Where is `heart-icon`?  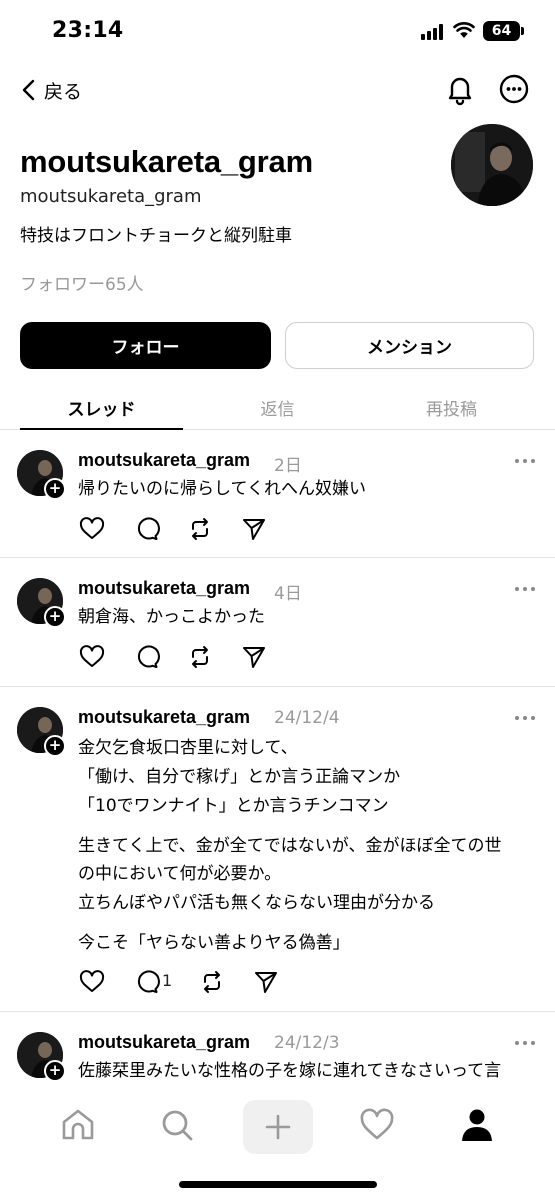 heart-icon is located at coordinates (377, 1125).